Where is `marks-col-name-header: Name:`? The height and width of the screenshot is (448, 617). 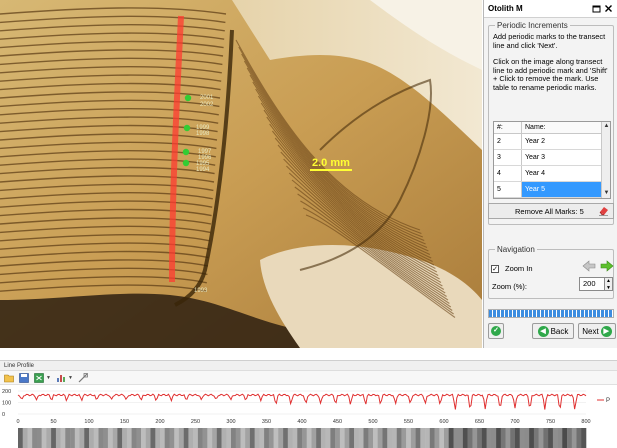 marks-col-name-header: Name: is located at coordinates (535, 127).